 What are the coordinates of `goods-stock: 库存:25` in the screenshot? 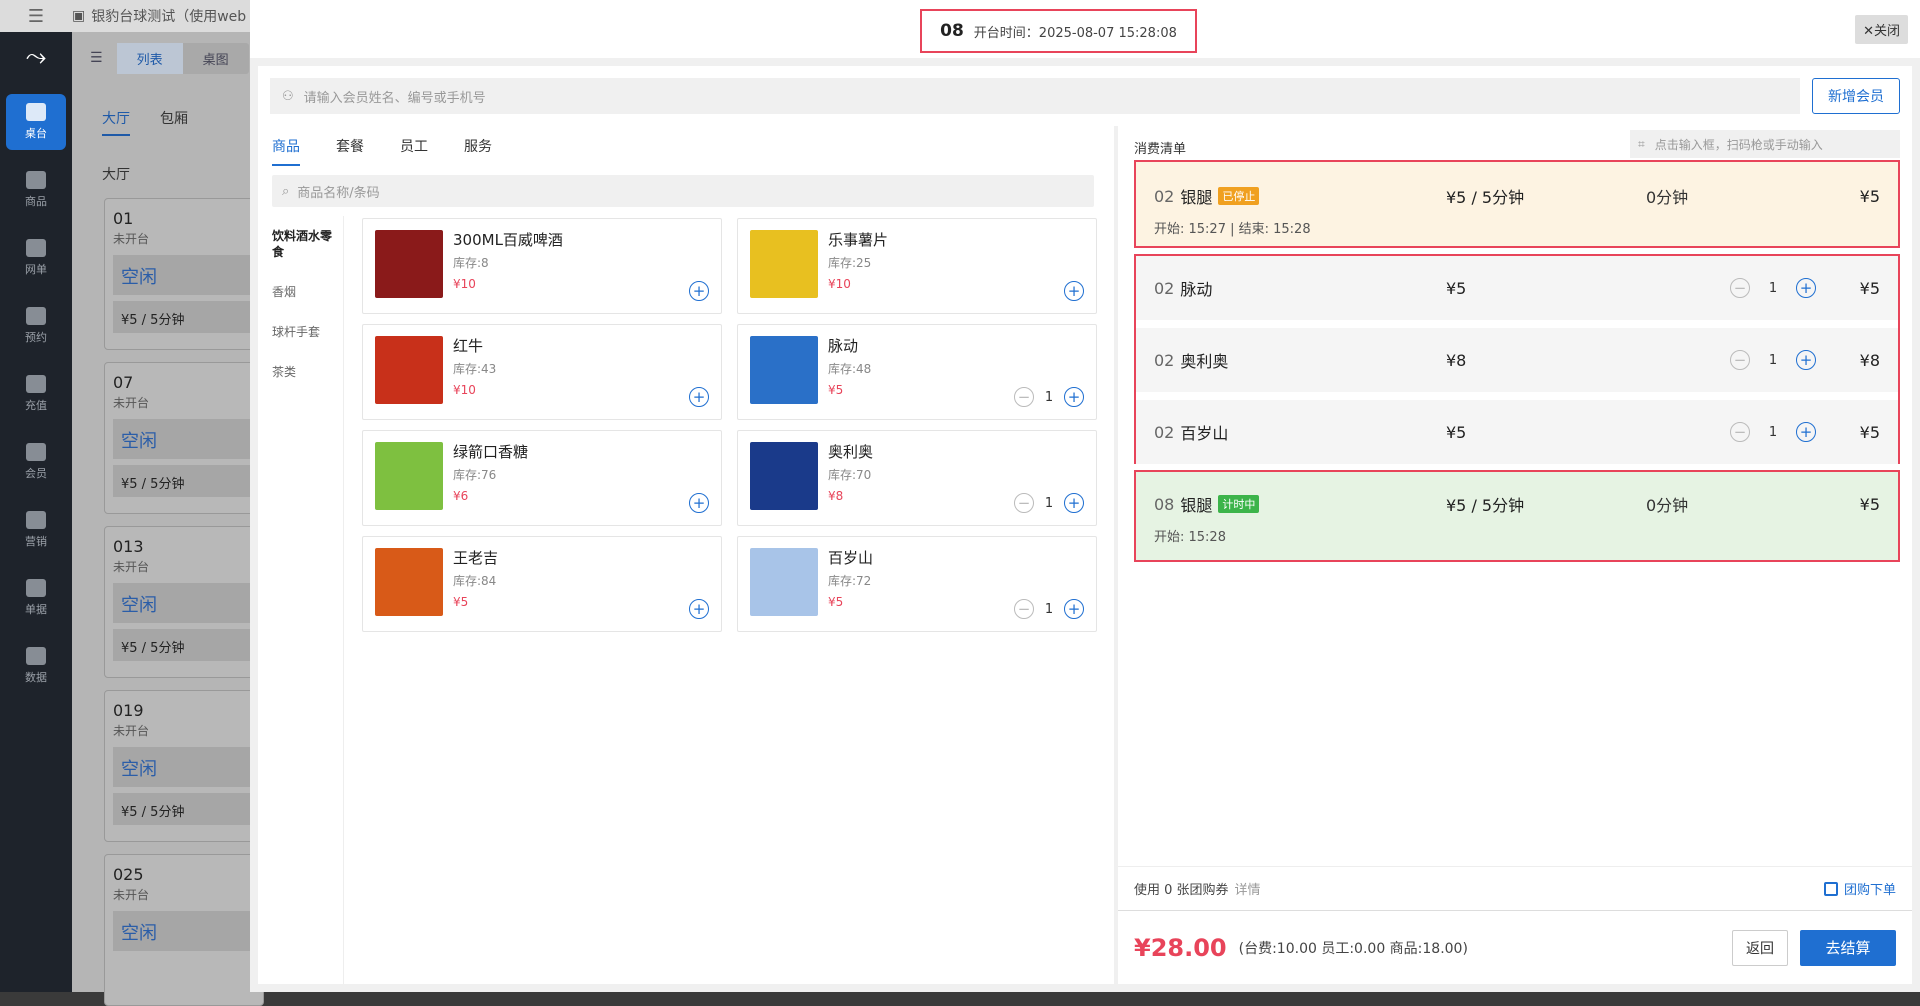 It's located at (850, 263).